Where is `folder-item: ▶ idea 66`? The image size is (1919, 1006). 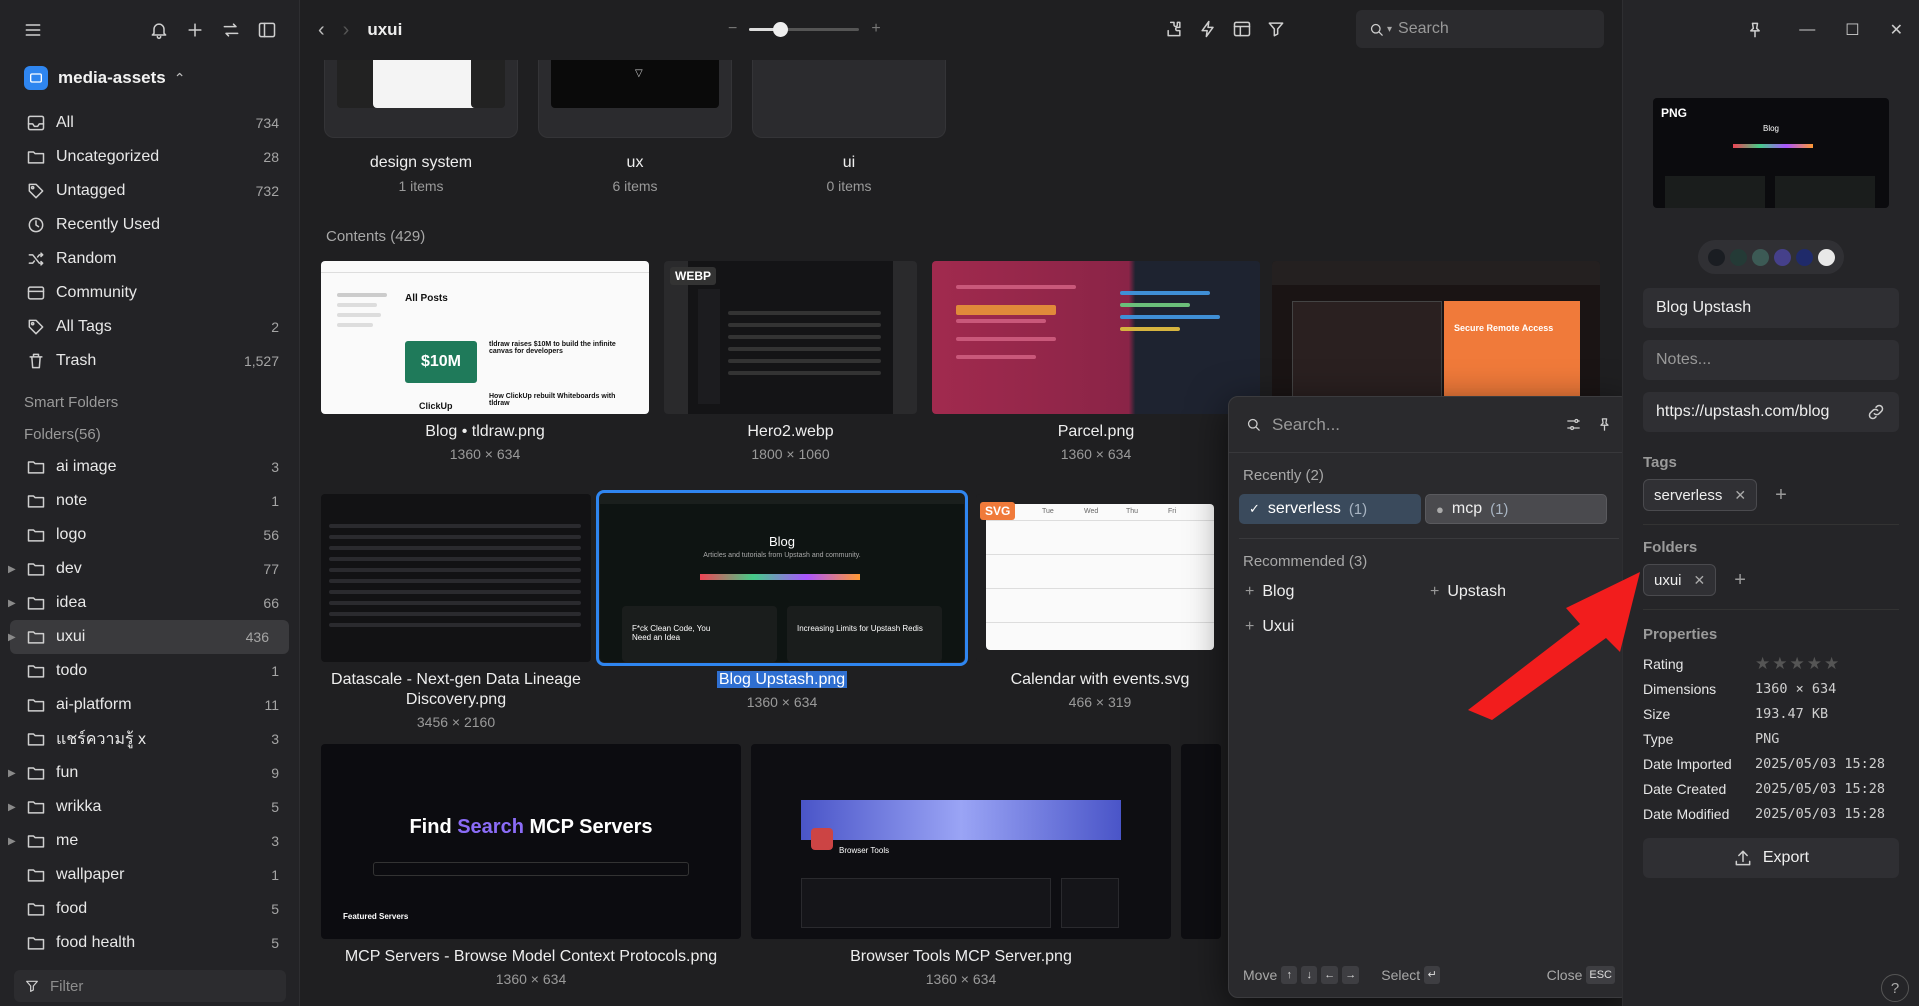
folder-item: ▶ idea 66 is located at coordinates (149, 603).